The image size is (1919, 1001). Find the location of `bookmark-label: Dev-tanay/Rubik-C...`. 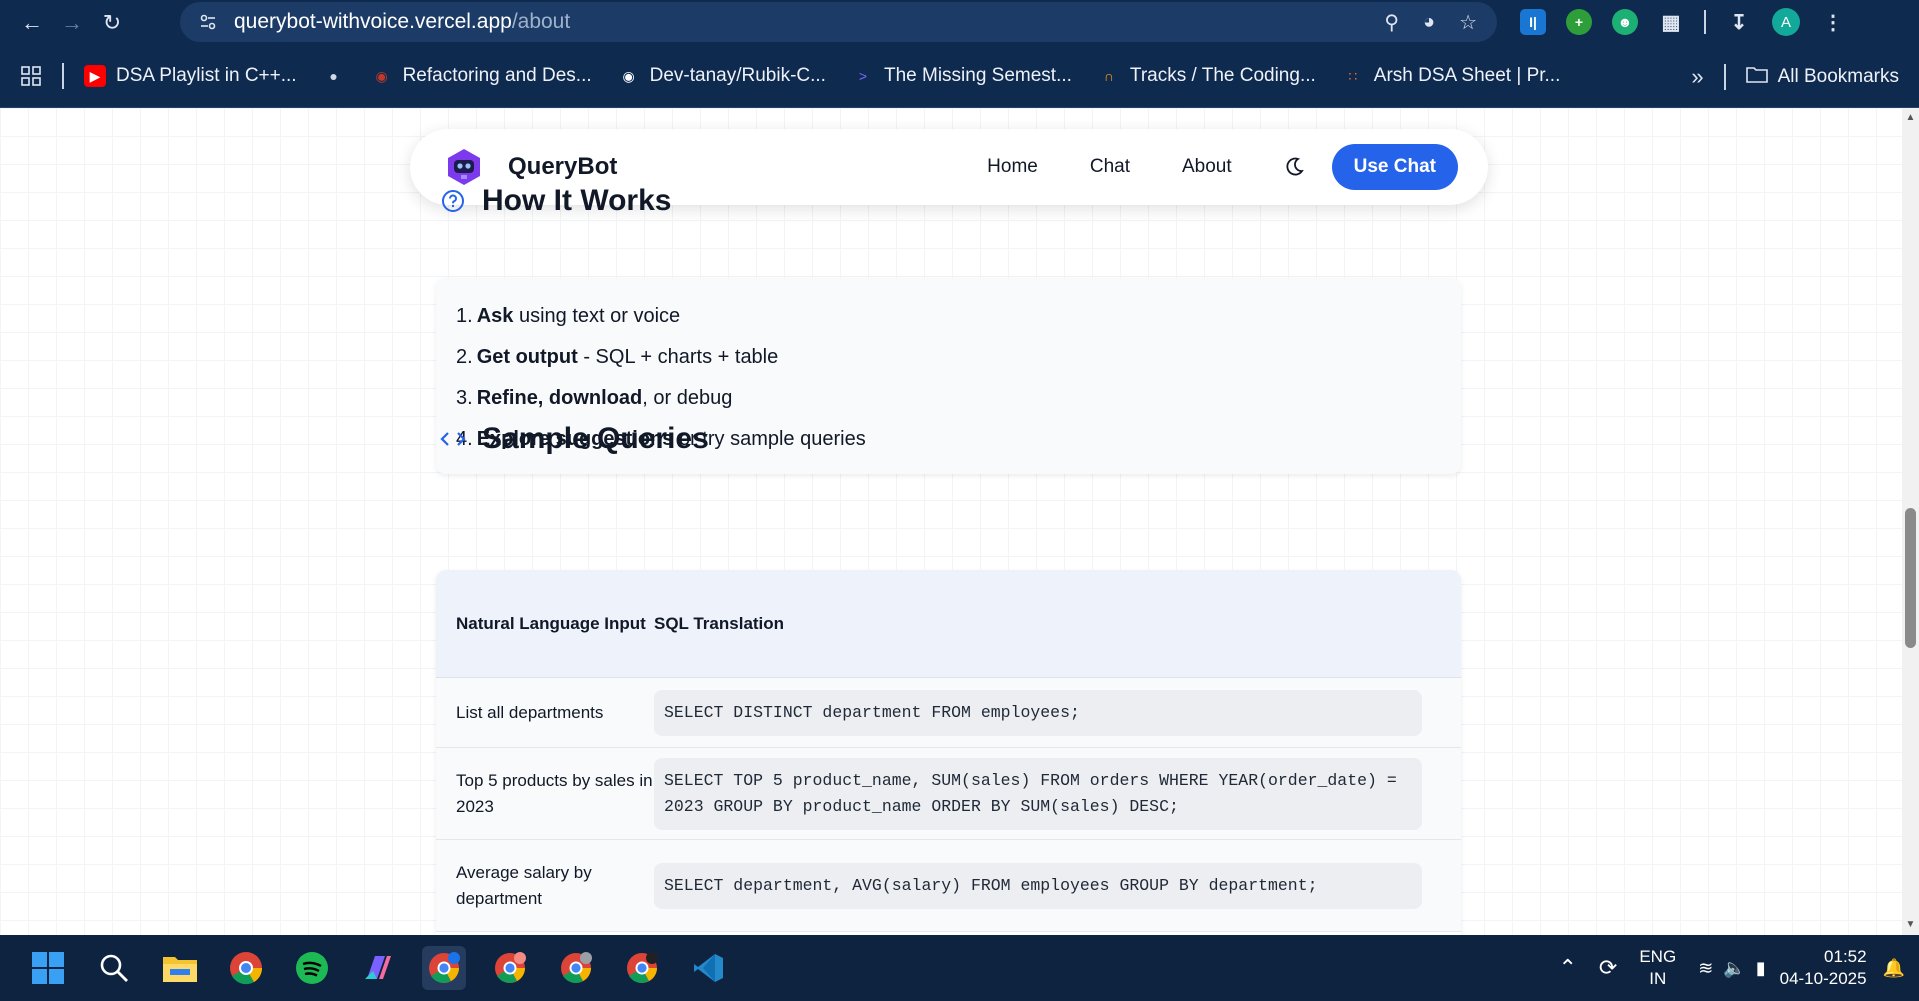

bookmark-label: Dev-tanay/Rubik-C... is located at coordinates (737, 75).